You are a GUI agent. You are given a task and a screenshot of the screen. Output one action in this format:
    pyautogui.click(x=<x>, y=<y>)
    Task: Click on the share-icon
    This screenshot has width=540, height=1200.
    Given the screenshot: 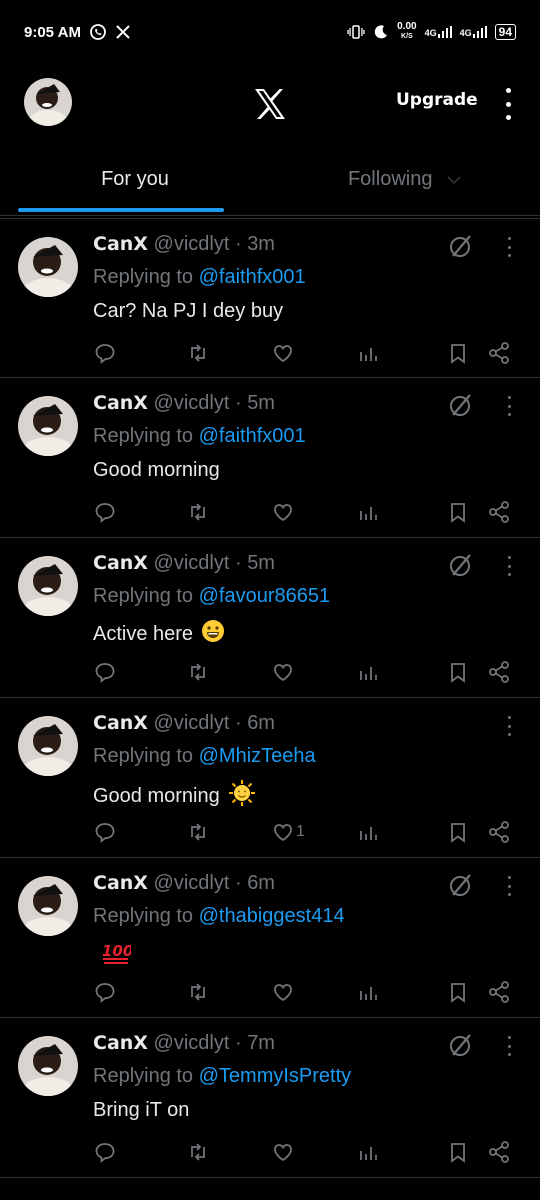 What is the action you would take?
    pyautogui.click(x=499, y=672)
    